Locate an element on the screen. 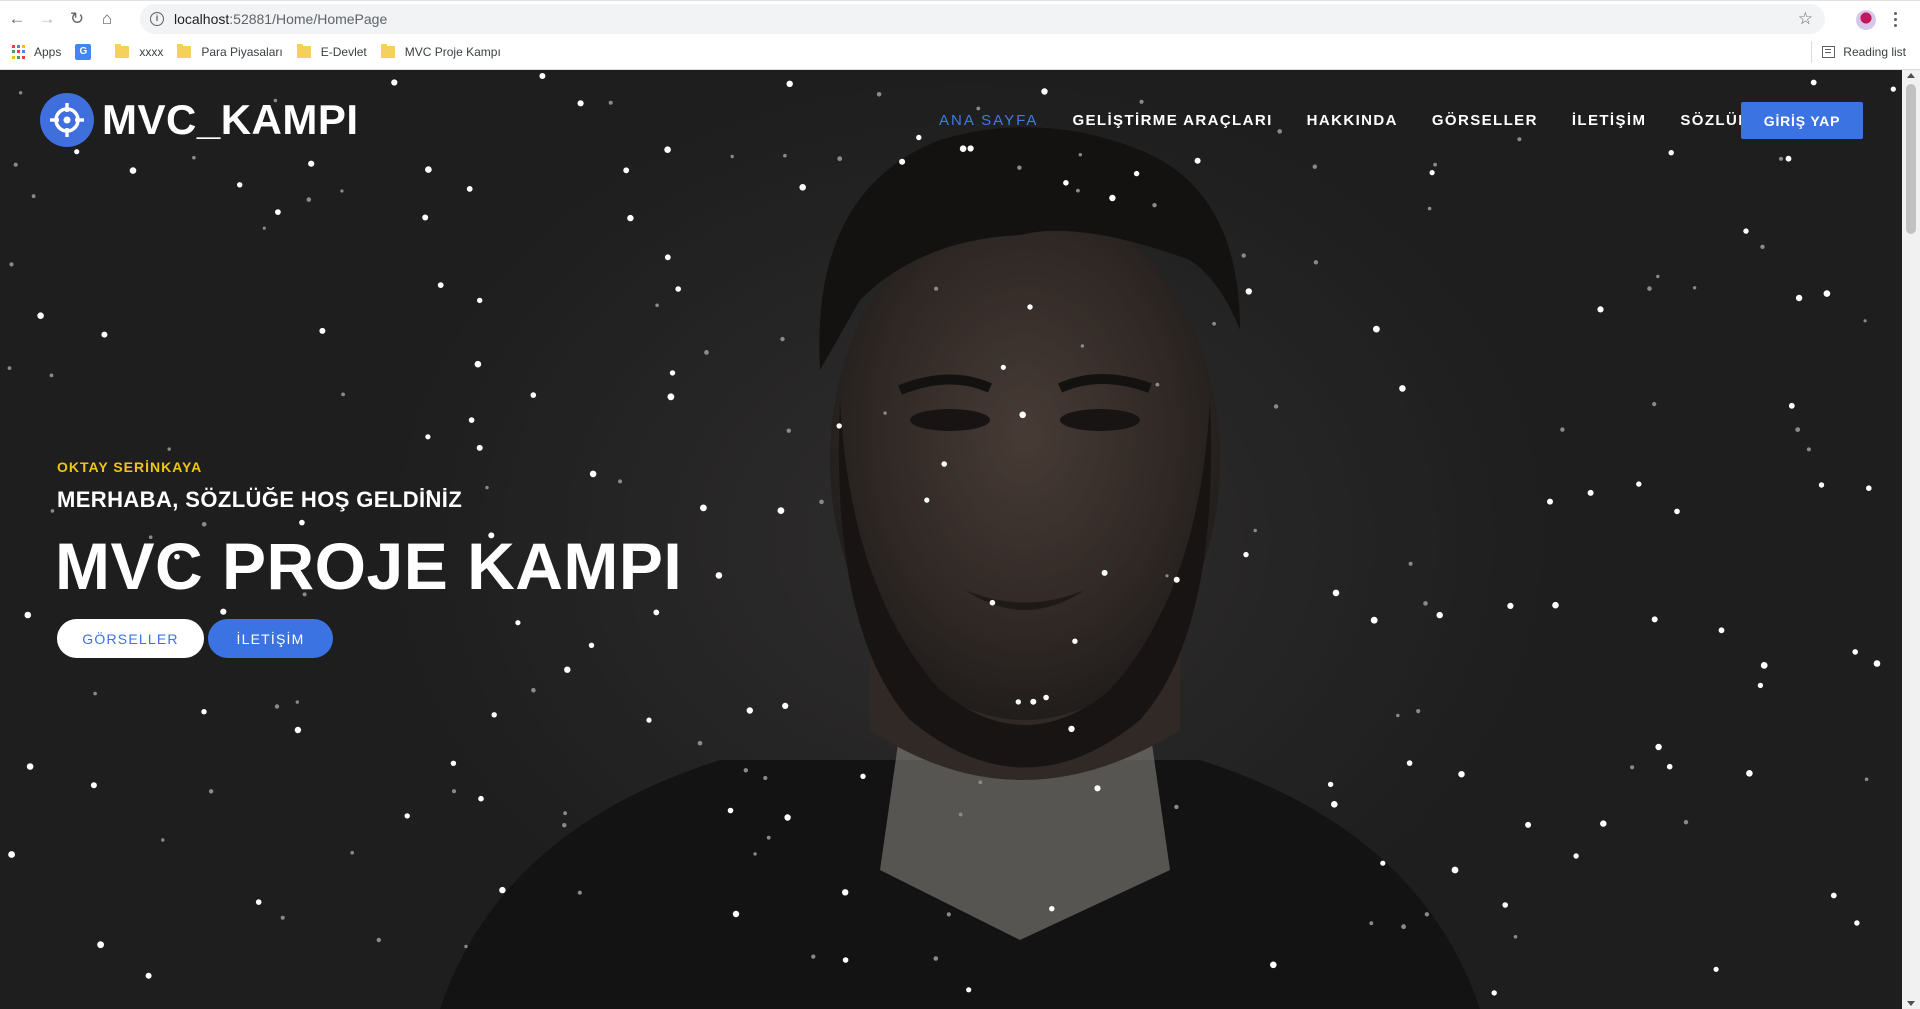  hero-title: MVC PROJE KAMPI is located at coordinates (369, 566).